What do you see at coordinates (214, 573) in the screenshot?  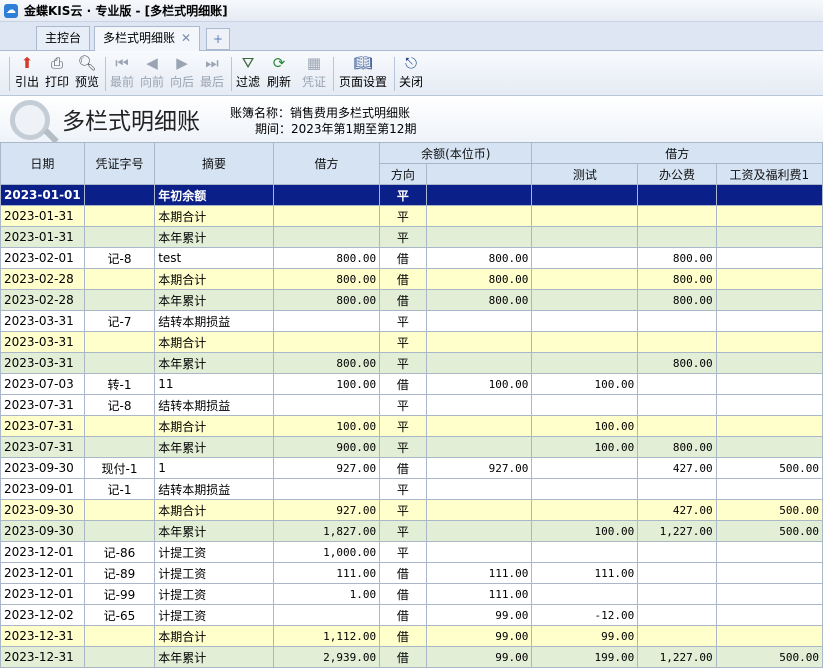 I see `cell-summary: 计提工资` at bounding box center [214, 573].